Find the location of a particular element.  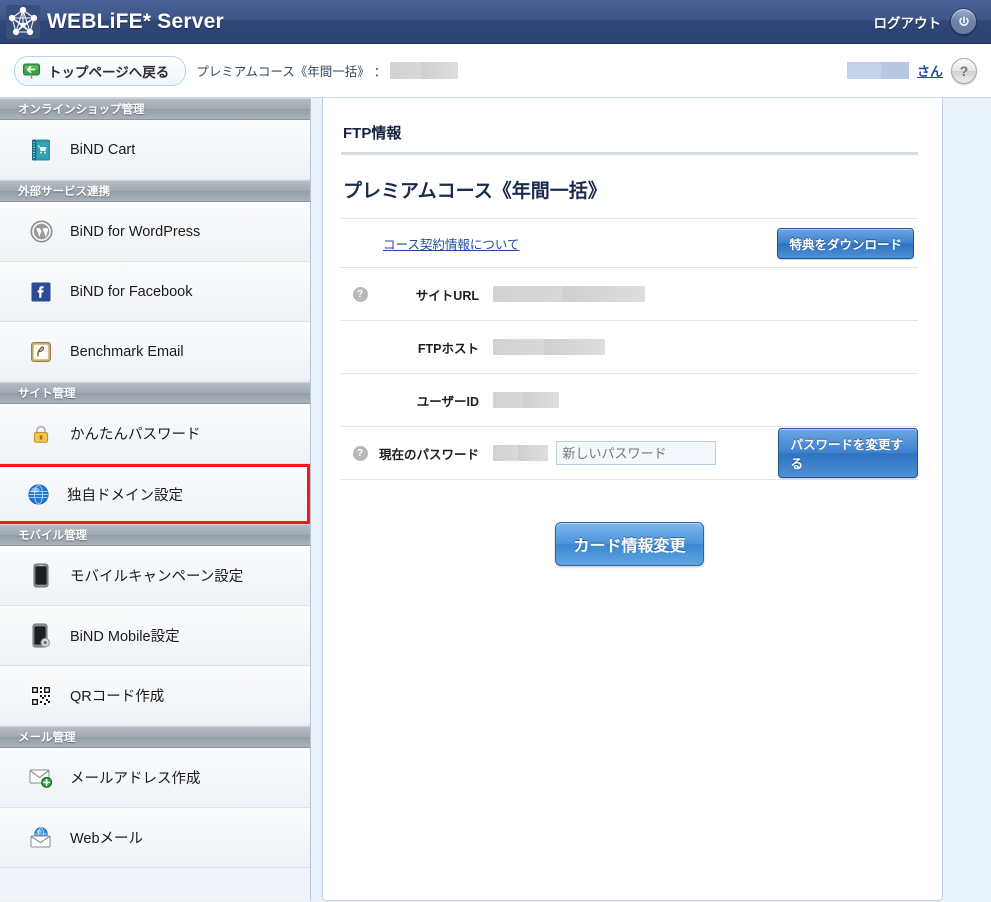

sidebar-item-label: QRコード作成 is located at coordinates (117, 697).